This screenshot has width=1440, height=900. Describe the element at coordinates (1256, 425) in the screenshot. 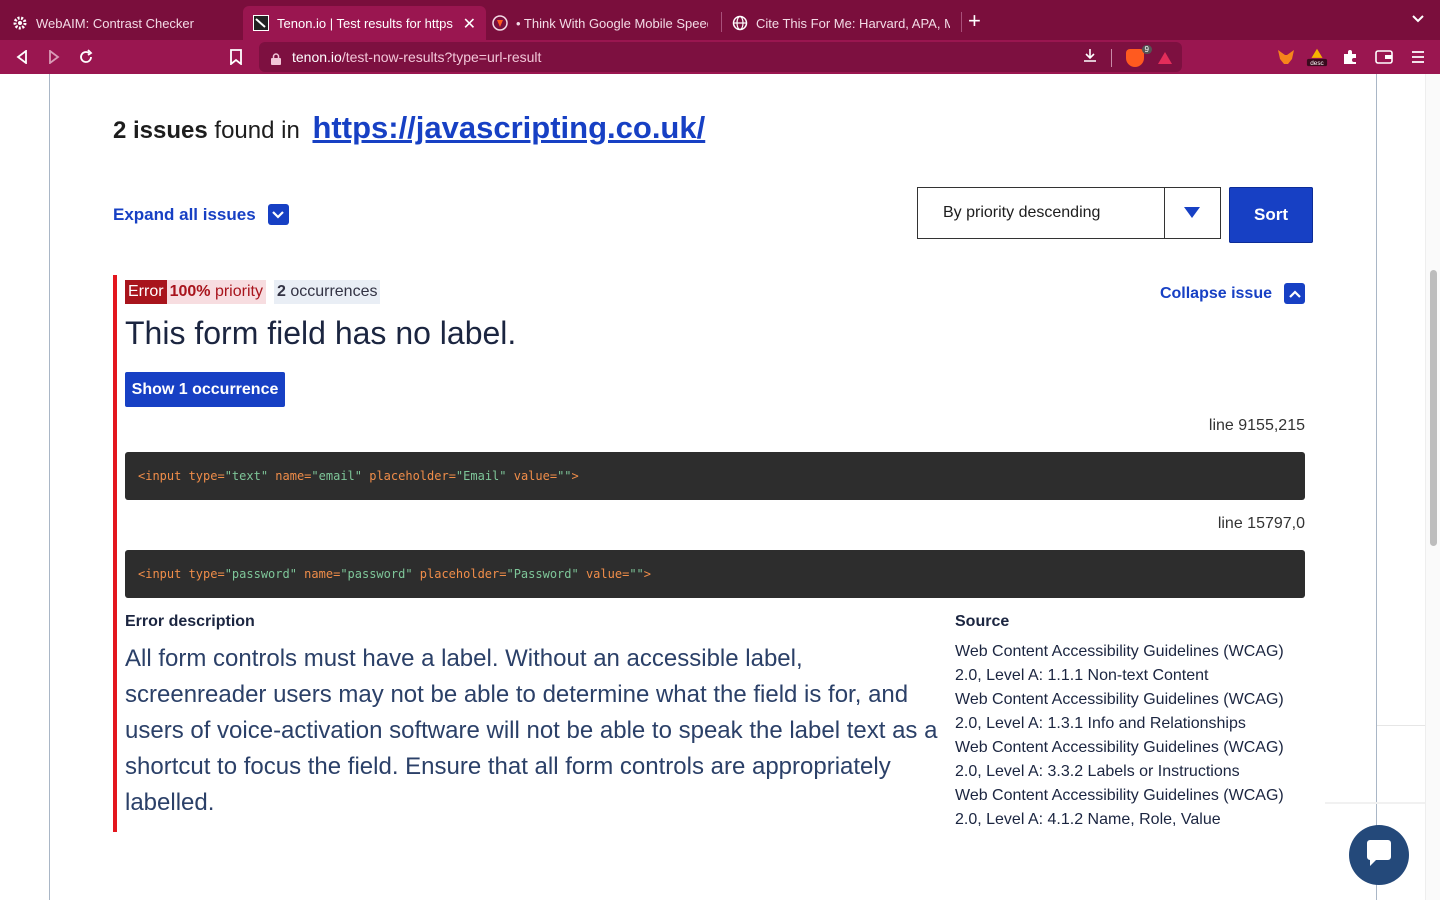

I see `occurrence-line-ref: line 9155,215` at that location.